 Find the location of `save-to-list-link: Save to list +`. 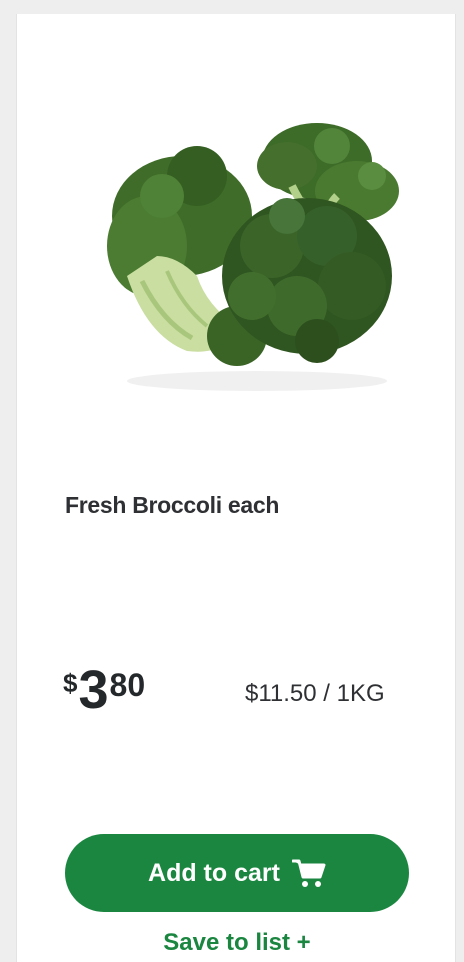

save-to-list-link: Save to list + is located at coordinates (237, 943).